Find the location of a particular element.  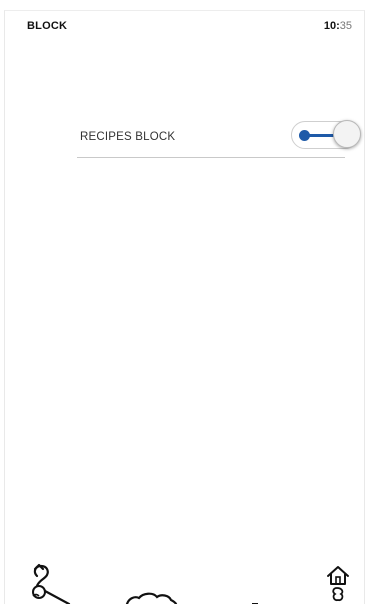

toggle-fill-line is located at coordinates (322, 135).